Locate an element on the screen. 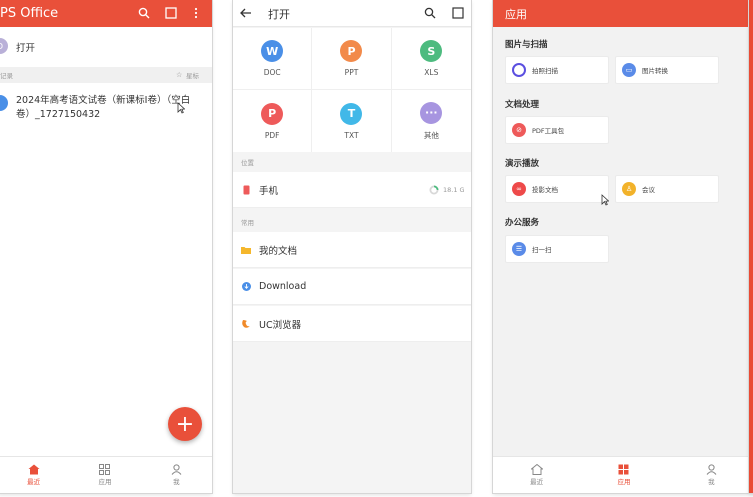 This screenshot has height=497, width=753. filetype-label: TXT is located at coordinates (351, 135).